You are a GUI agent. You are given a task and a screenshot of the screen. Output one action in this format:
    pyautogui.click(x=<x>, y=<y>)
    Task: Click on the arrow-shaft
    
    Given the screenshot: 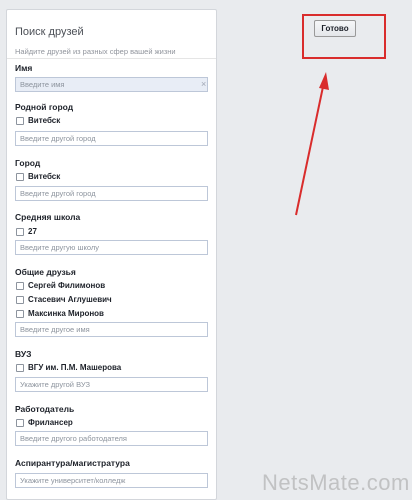 What is the action you would take?
    pyautogui.click(x=310, y=148)
    